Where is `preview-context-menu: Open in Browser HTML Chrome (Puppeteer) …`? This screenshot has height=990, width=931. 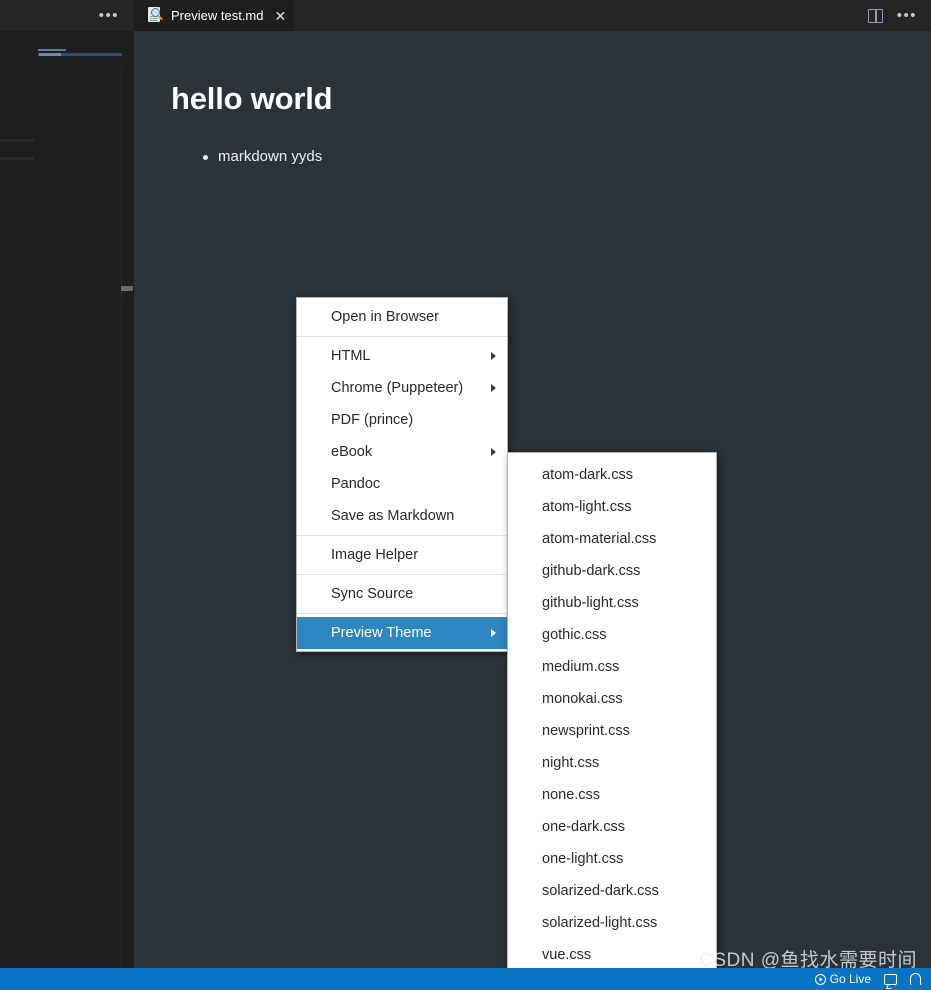
preview-context-menu: Open in Browser HTML Chrome (Puppeteer) … is located at coordinates (402, 474).